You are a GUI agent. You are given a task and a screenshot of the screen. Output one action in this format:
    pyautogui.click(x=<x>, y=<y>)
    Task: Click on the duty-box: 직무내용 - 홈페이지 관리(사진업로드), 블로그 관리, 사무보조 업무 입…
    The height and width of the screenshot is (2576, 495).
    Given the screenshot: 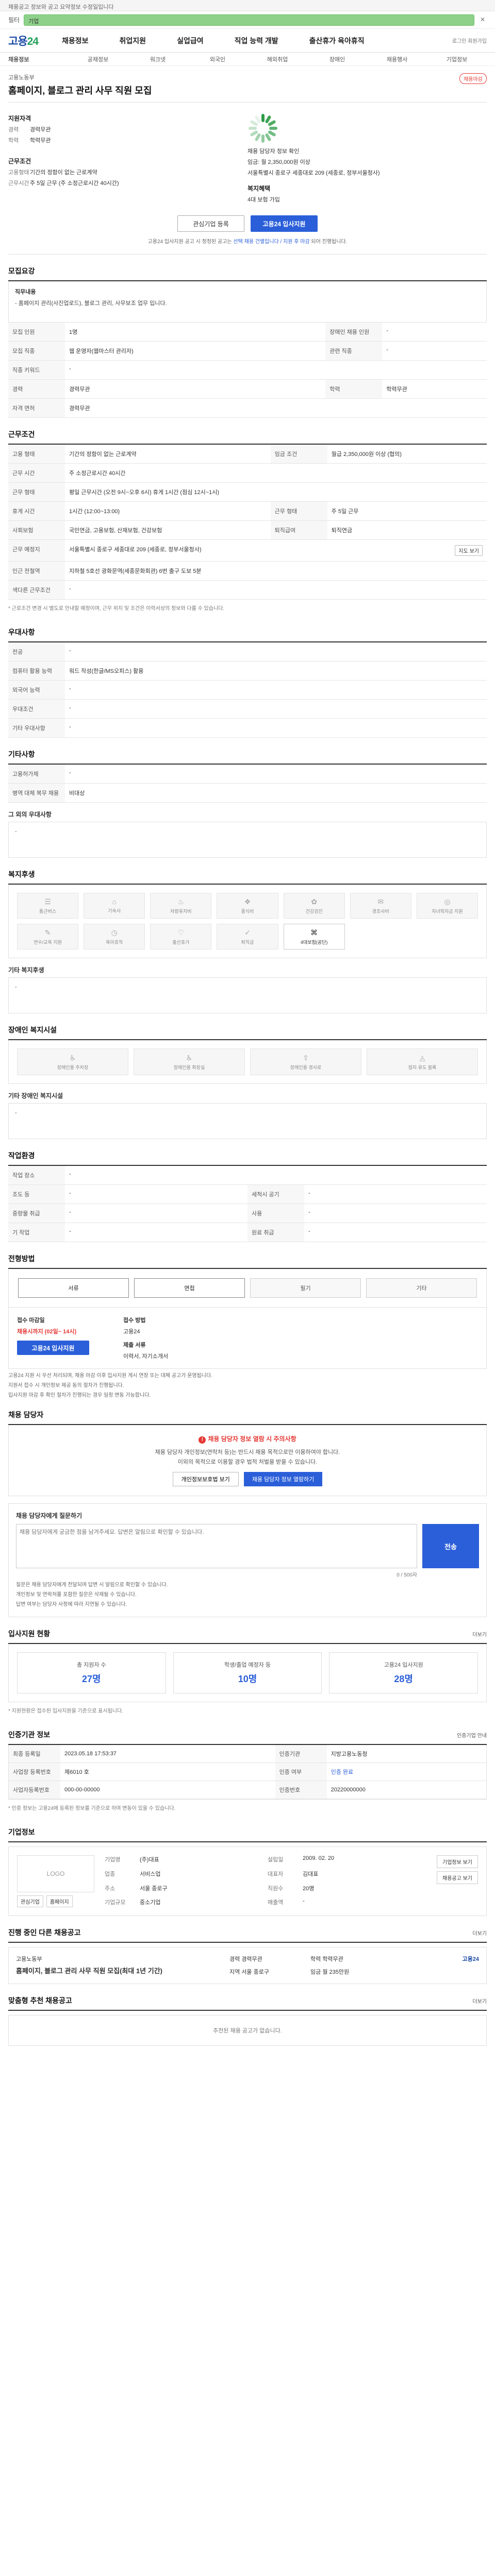 What is the action you would take?
    pyautogui.click(x=247, y=302)
    